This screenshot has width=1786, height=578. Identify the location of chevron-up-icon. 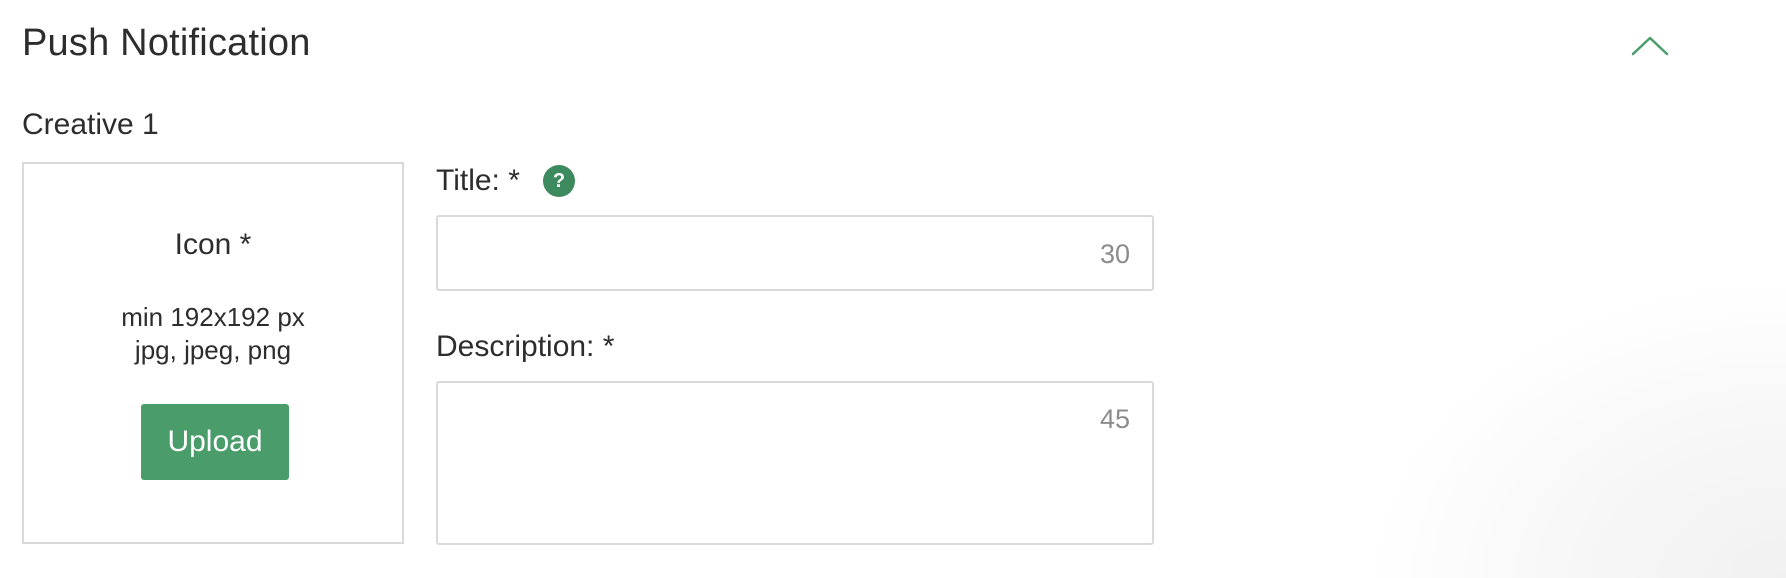
(1650, 46).